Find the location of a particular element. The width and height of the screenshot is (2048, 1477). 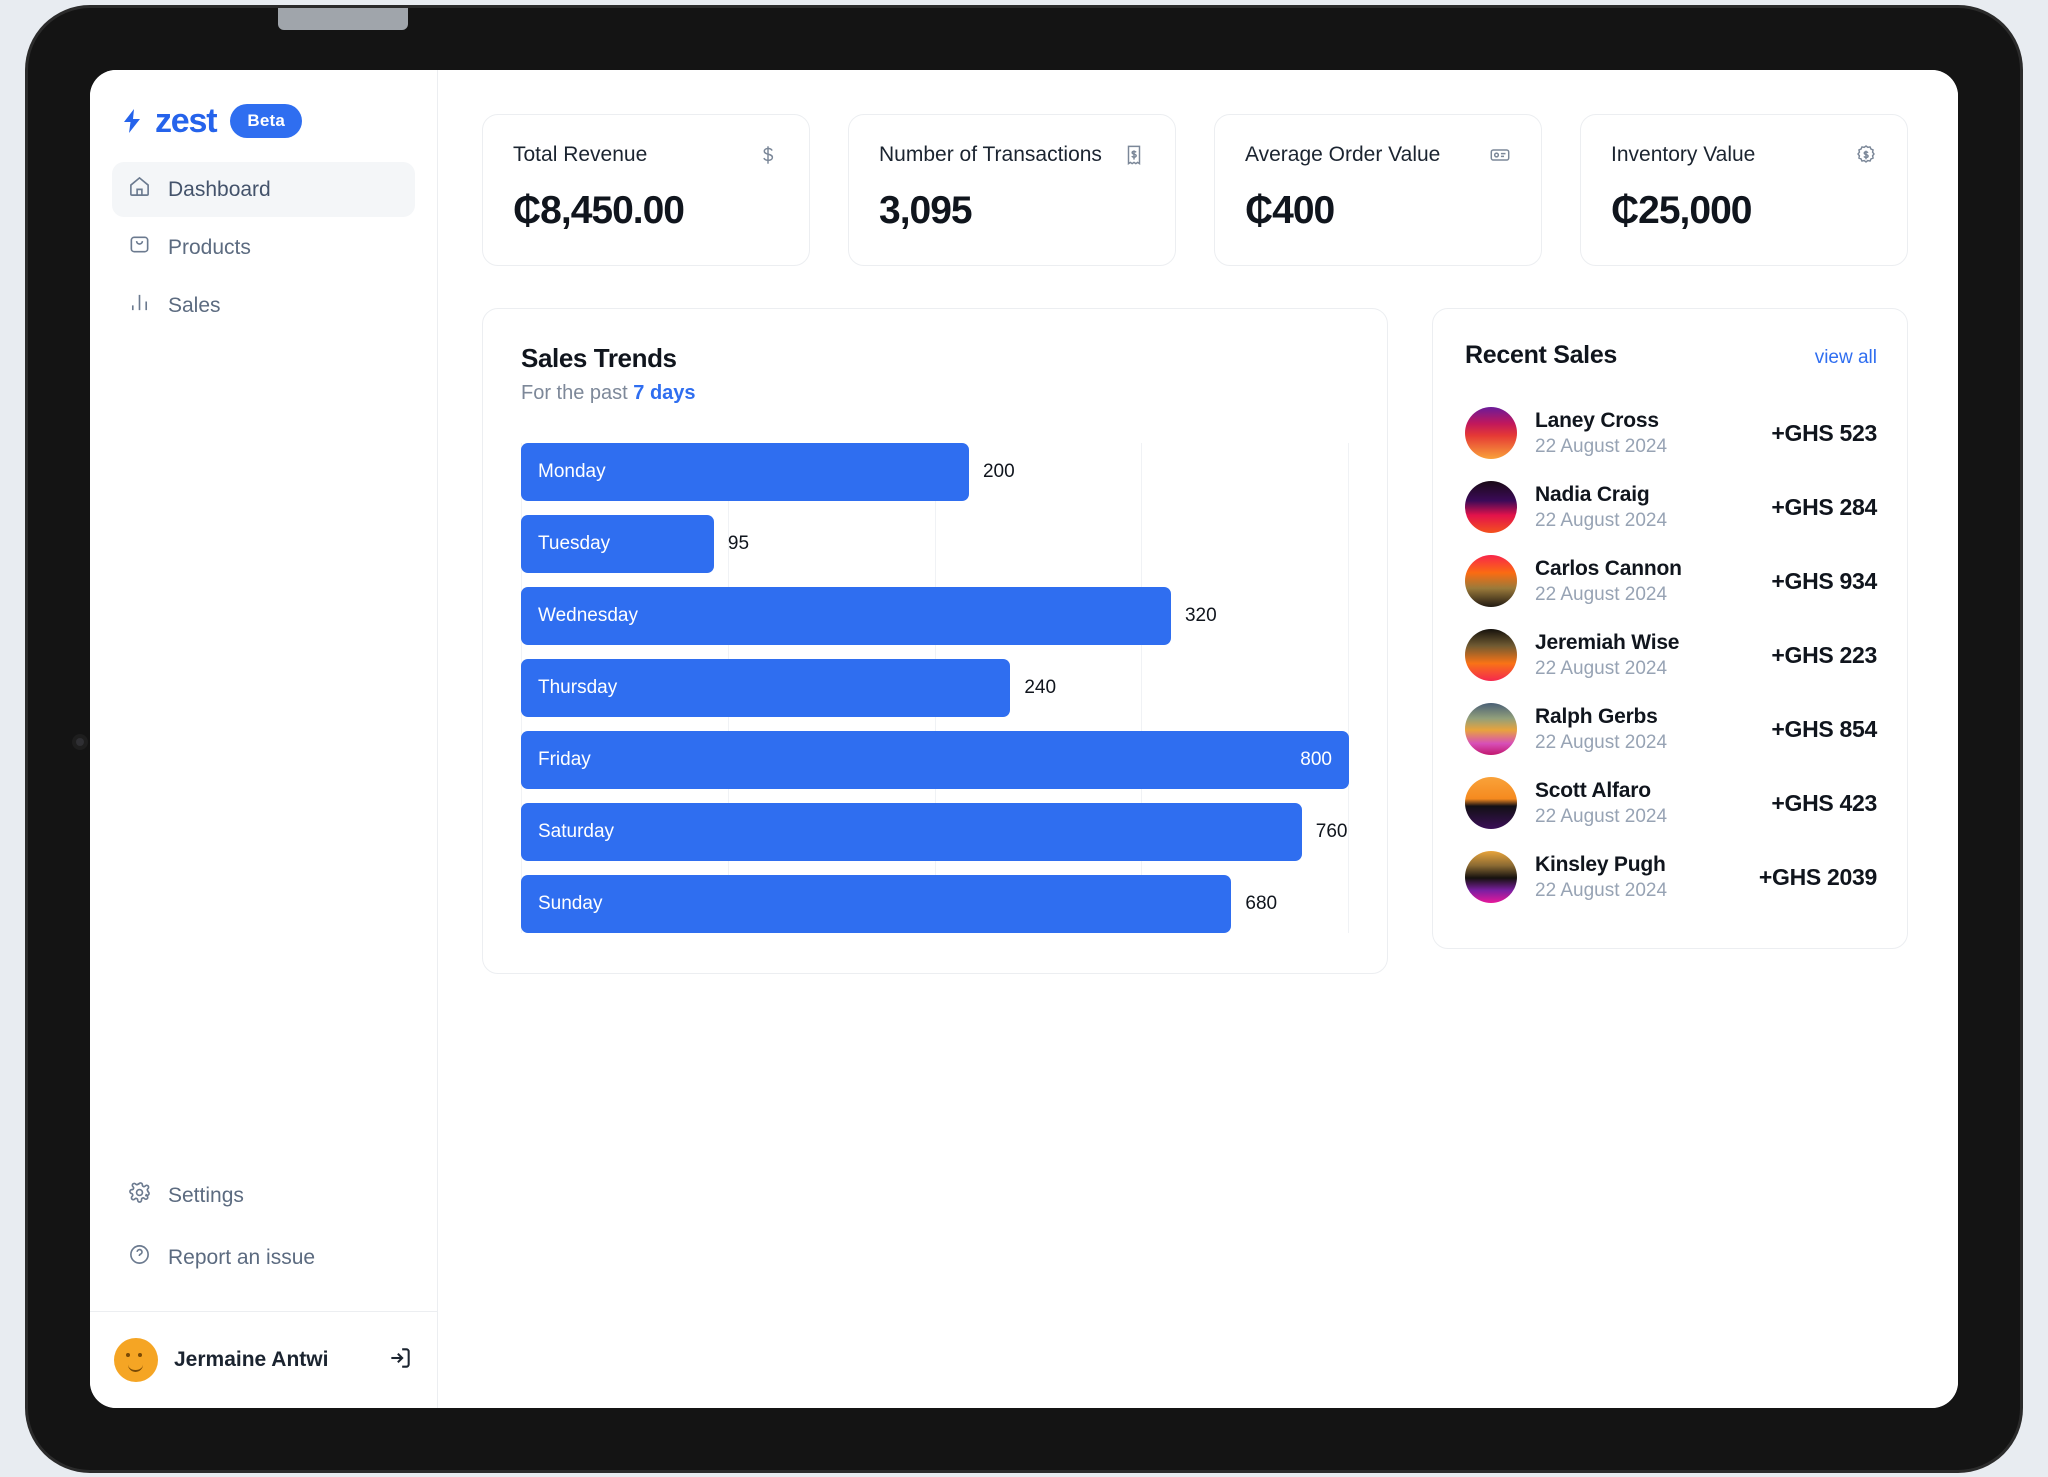

chart-subtitle: For the past 7 days is located at coordinates (935, 393).